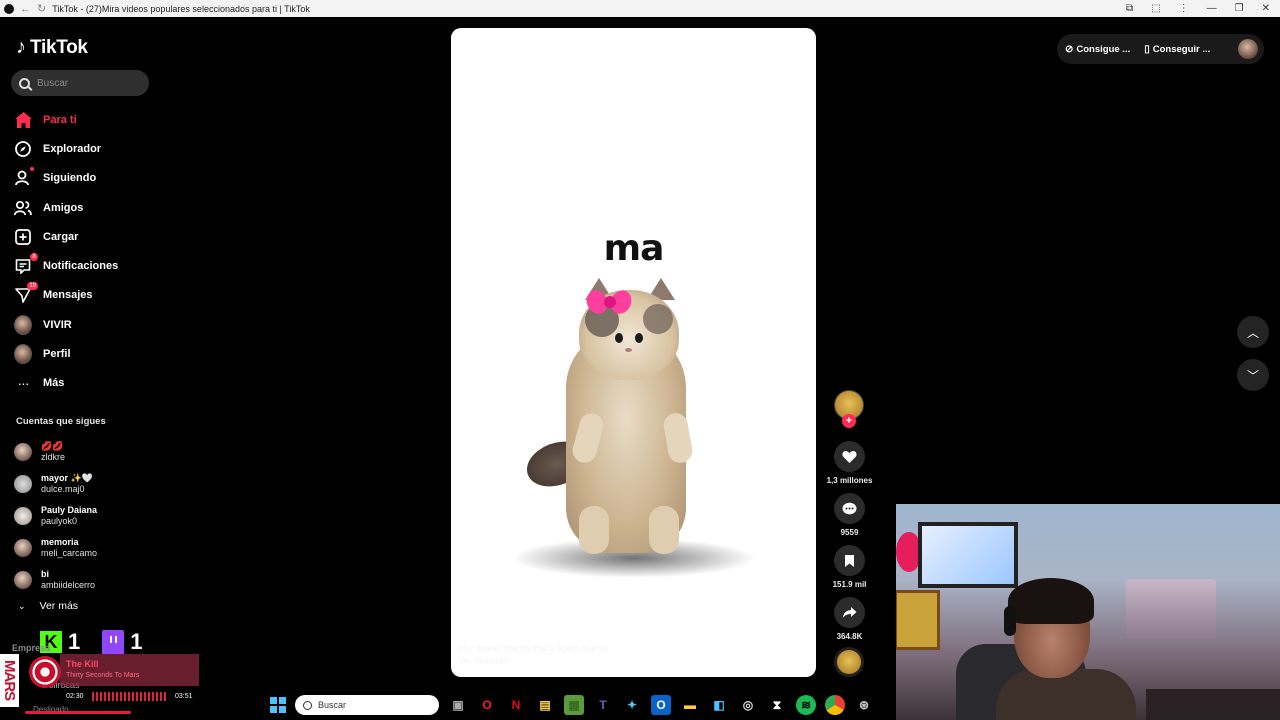 This screenshot has height=720, width=1280. Describe the element at coordinates (1253, 332) in the screenshot. I see `previous-video-button: ︿` at that location.